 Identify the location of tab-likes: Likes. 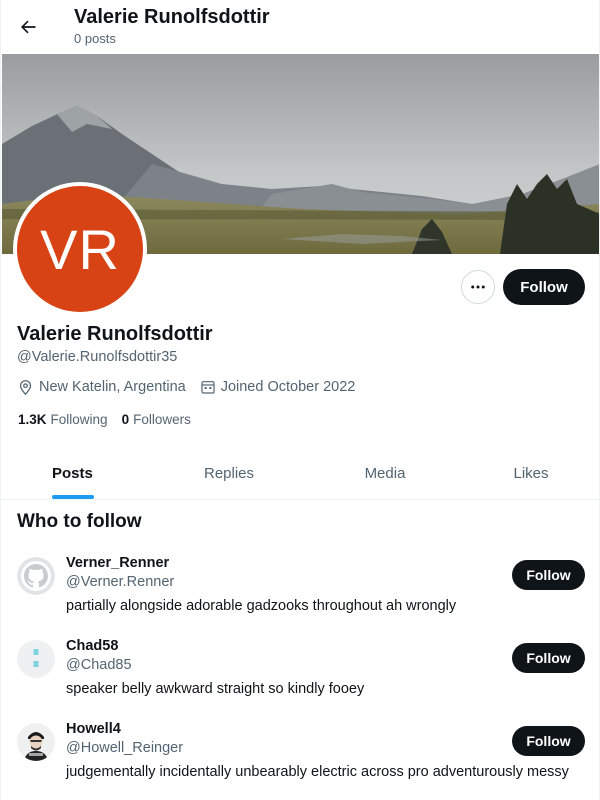
(531, 473).